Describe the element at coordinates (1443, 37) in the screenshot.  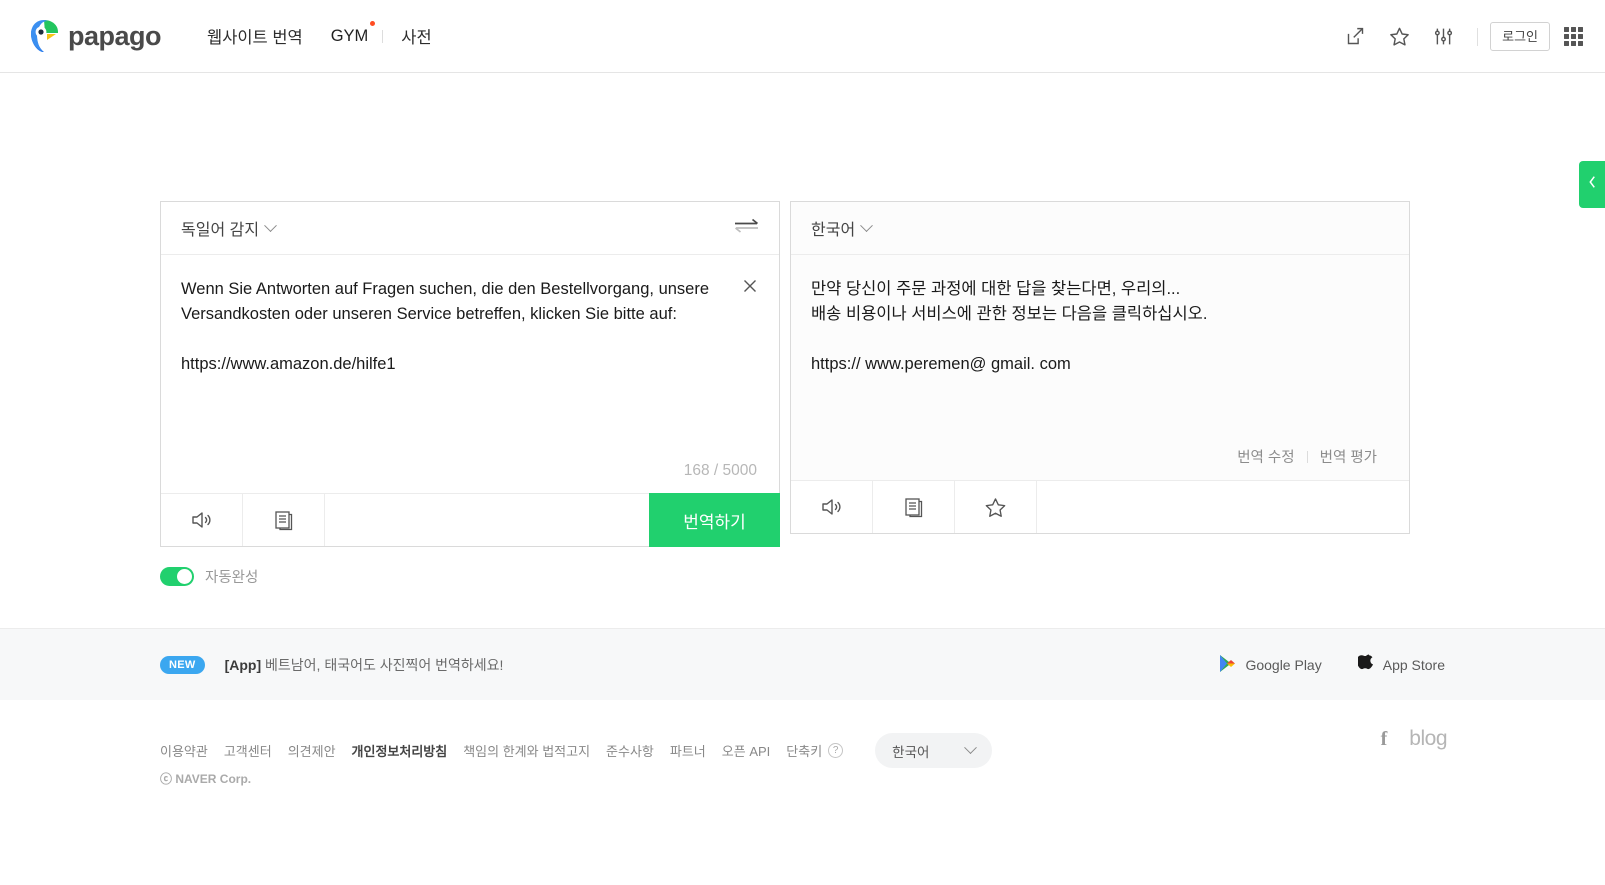
I see `settings-sliders-icon` at that location.